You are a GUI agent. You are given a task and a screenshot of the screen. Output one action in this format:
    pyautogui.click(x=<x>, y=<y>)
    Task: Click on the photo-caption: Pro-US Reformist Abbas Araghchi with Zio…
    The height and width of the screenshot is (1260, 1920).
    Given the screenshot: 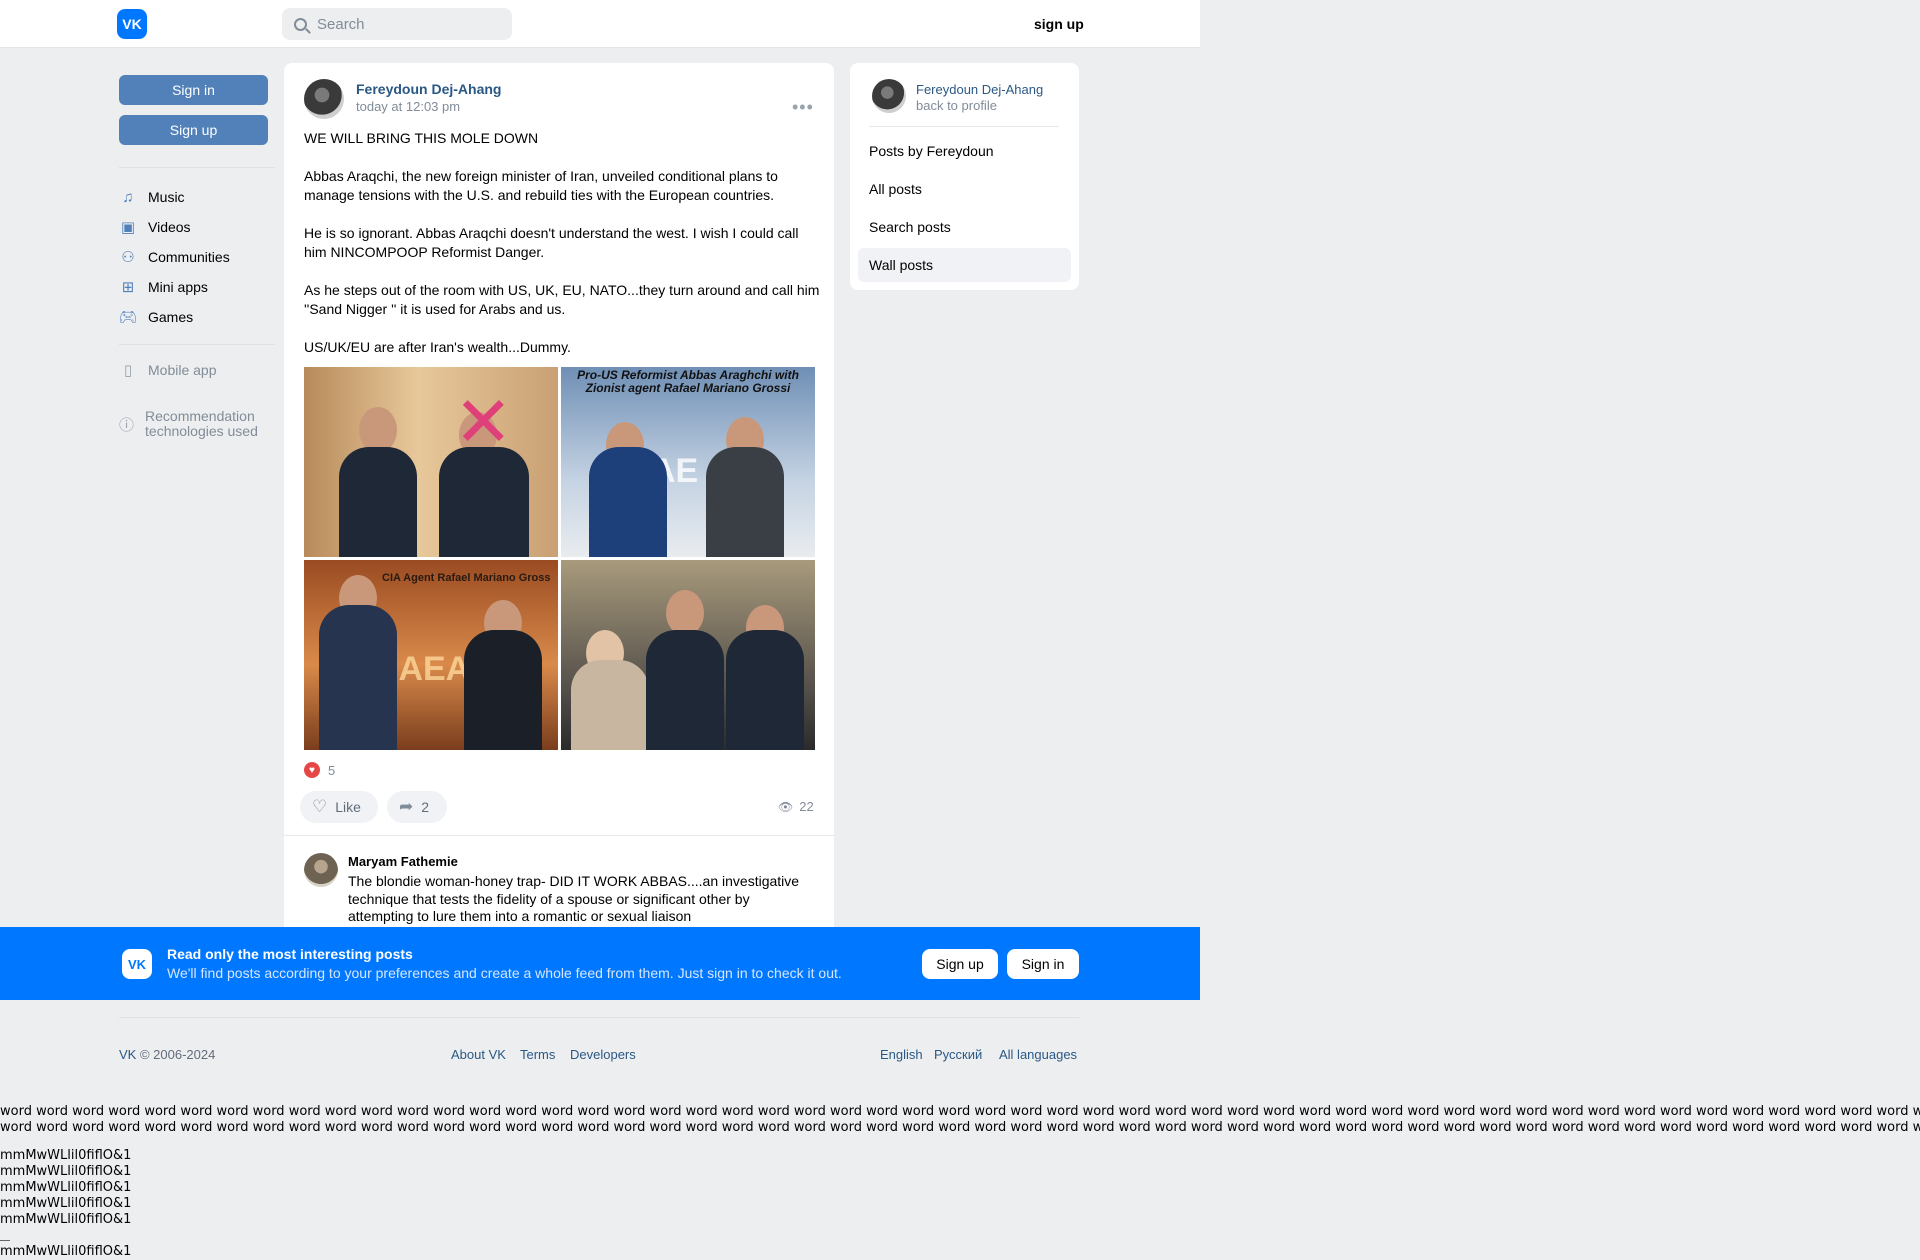 What is the action you would take?
    pyautogui.click(x=688, y=381)
    